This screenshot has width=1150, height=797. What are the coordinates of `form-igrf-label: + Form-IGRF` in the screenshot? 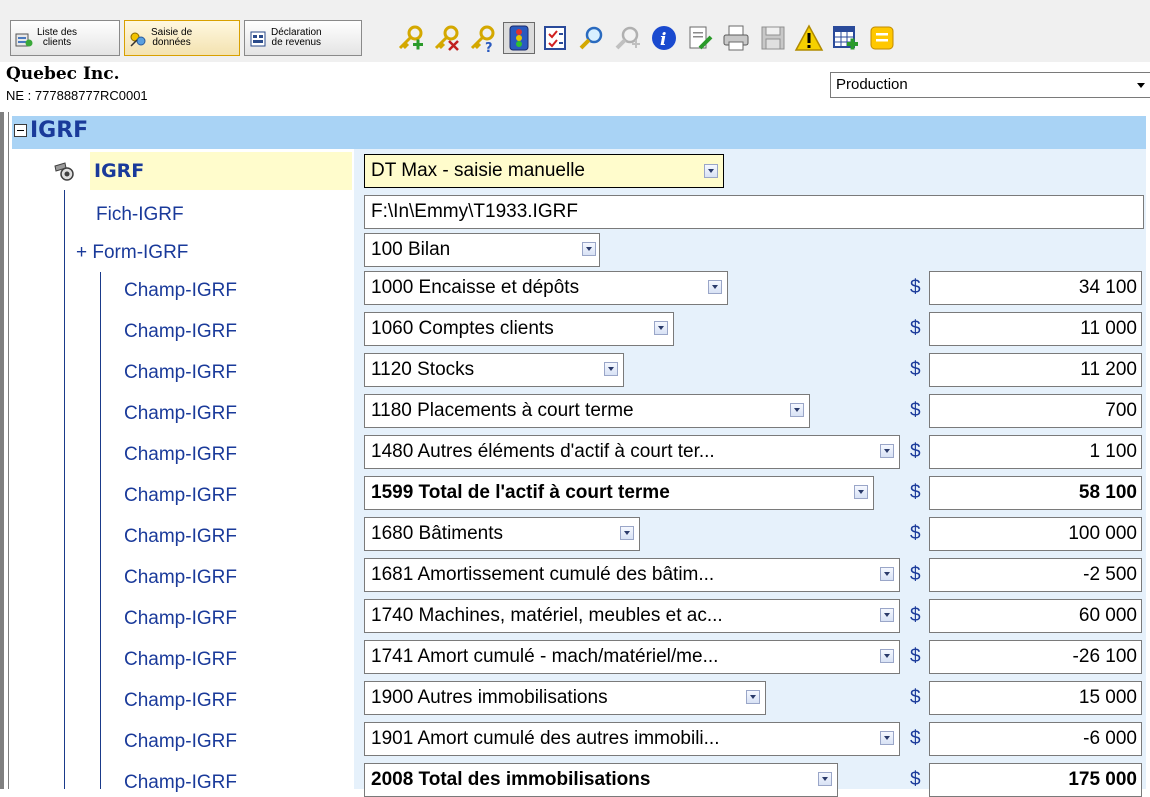 It's located at (132, 253).